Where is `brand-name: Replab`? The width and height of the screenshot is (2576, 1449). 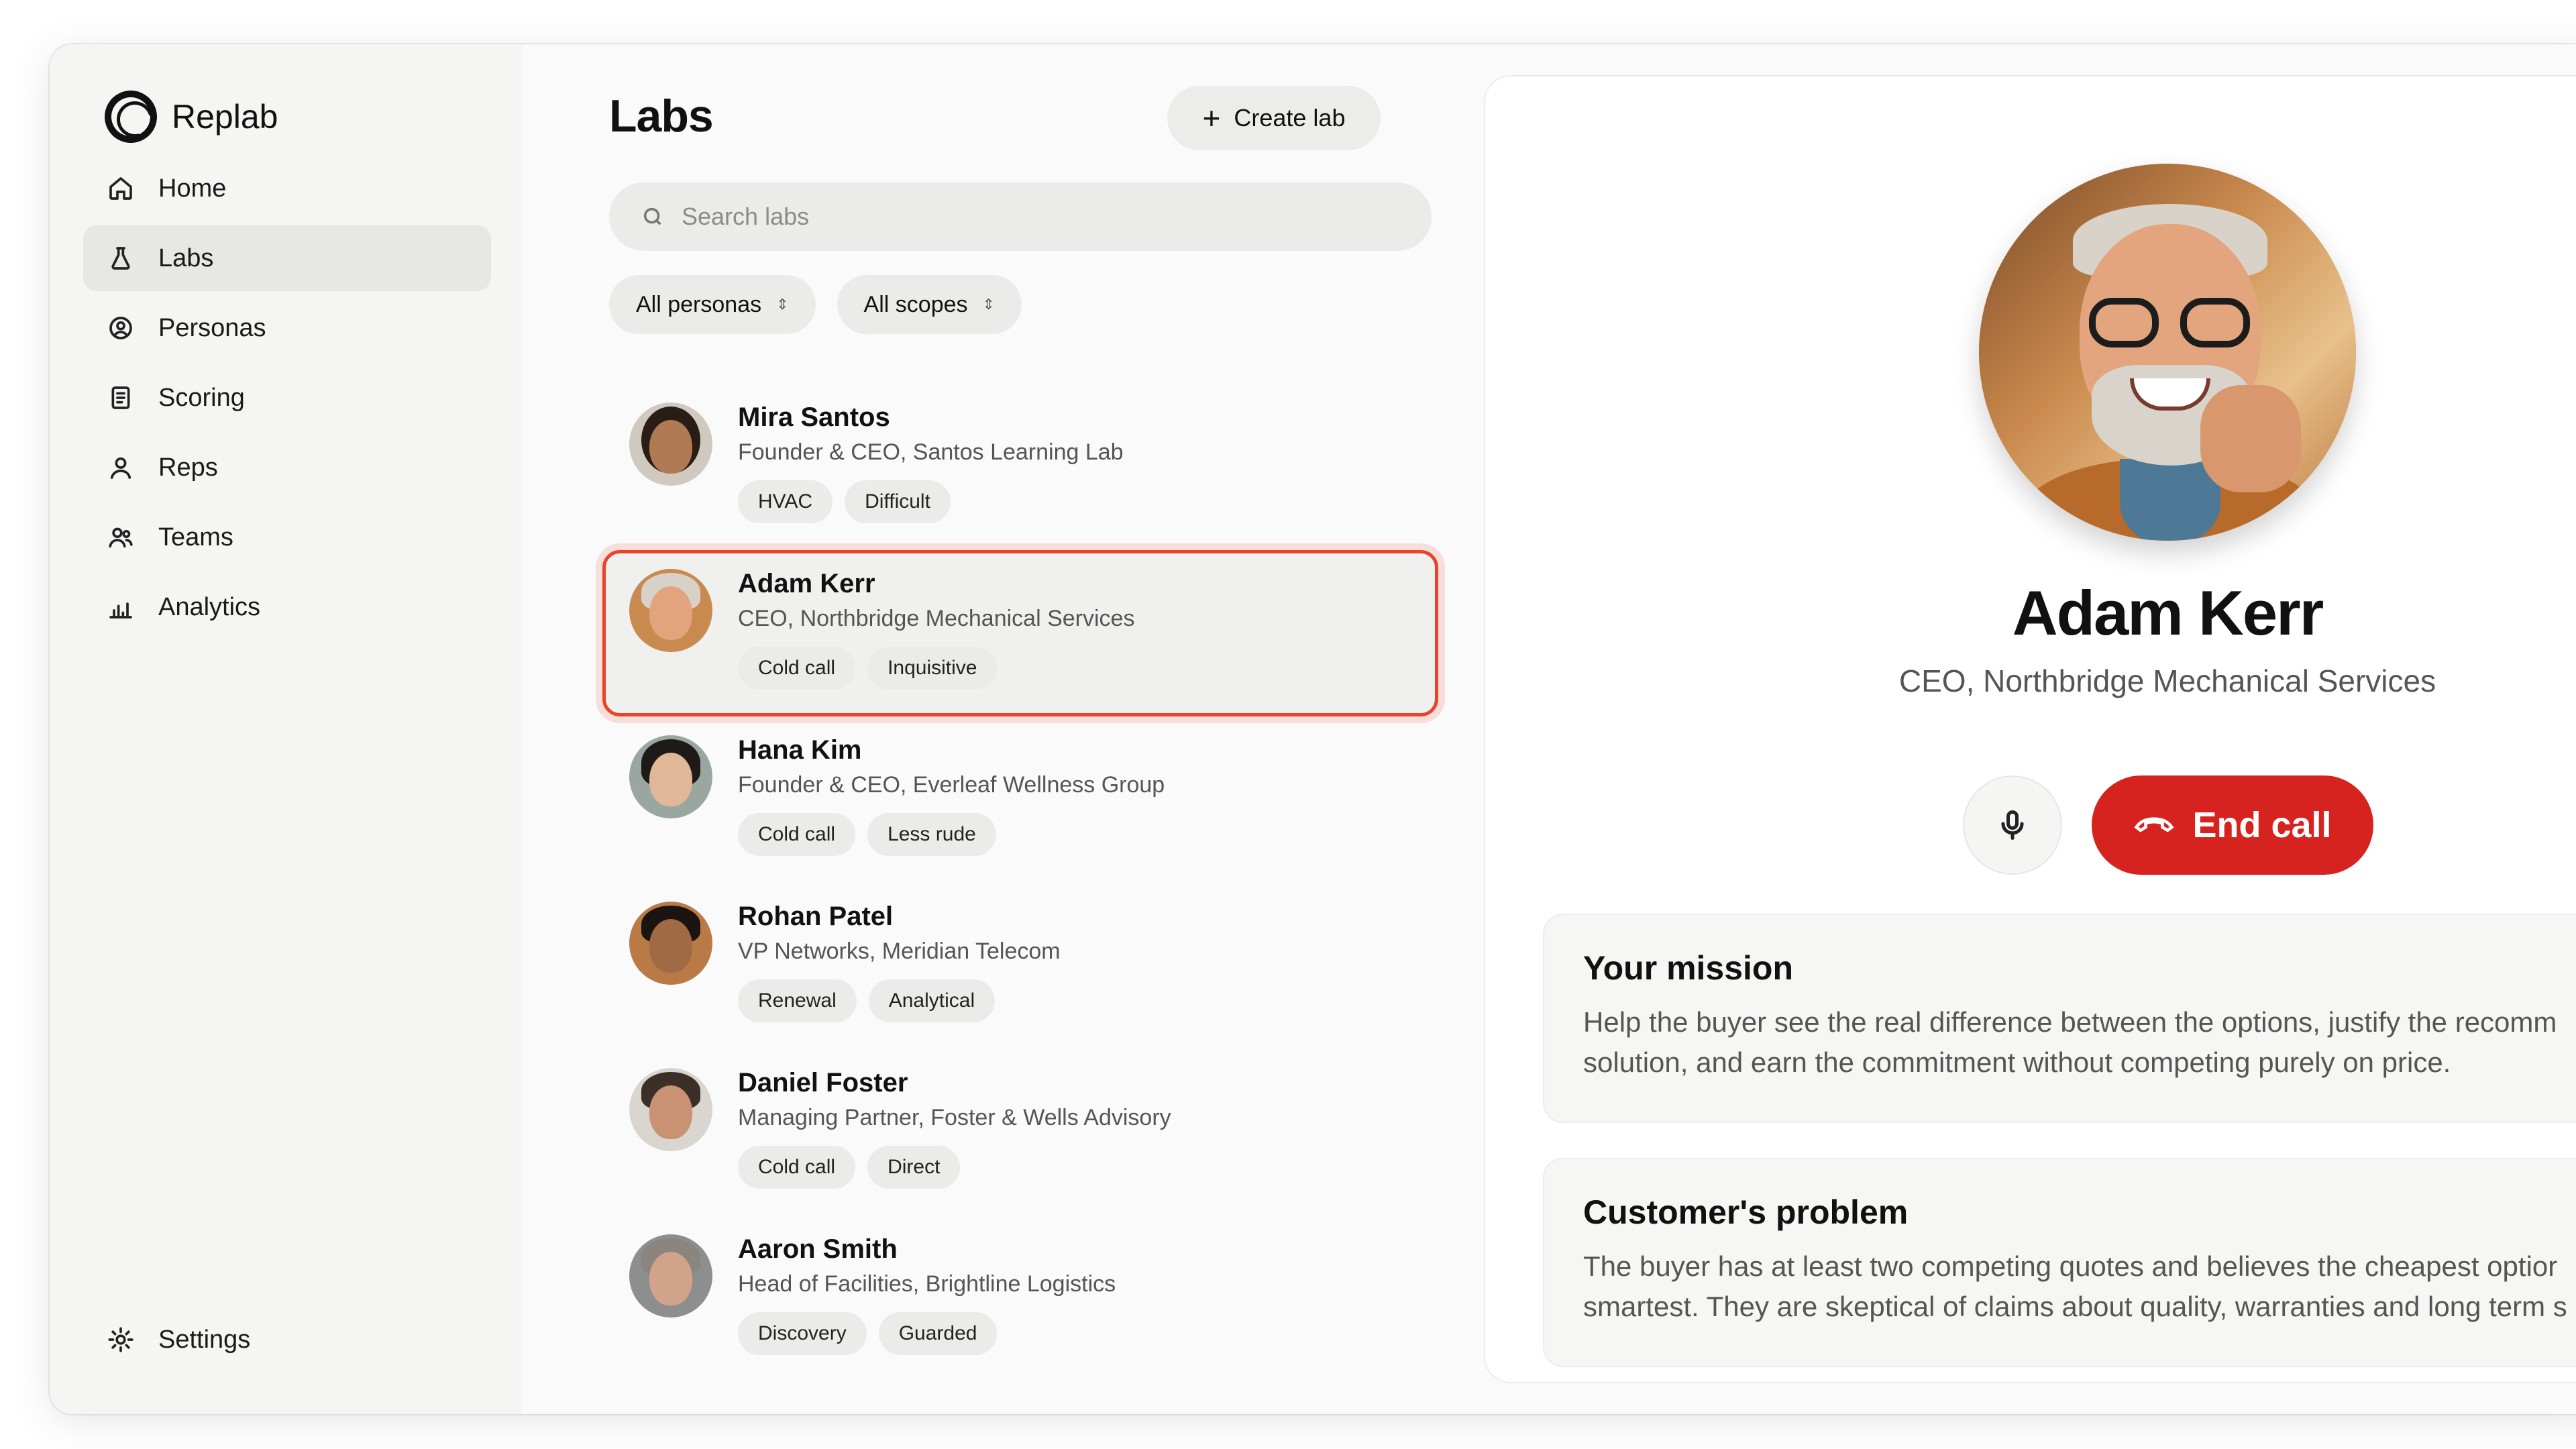 brand-name: Replab is located at coordinates (225, 117).